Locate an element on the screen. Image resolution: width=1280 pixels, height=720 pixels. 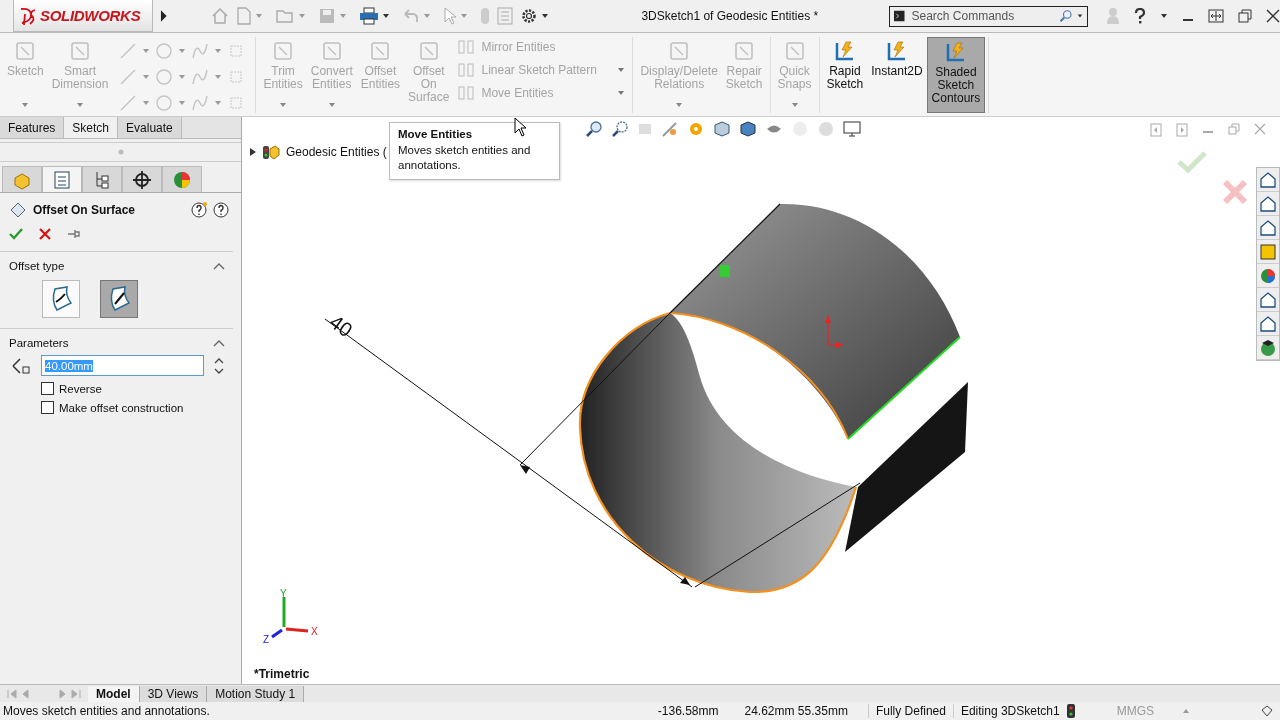
ds-logo-icon is located at coordinates (28, 15).